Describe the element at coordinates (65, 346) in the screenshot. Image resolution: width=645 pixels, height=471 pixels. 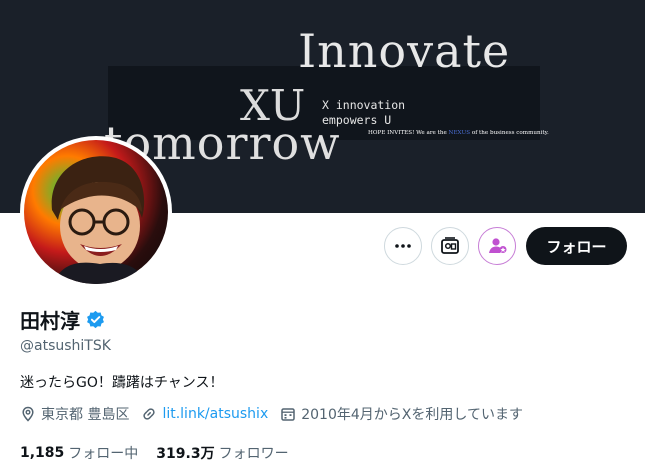
I see `profile-handle: @atsushiTSK` at that location.